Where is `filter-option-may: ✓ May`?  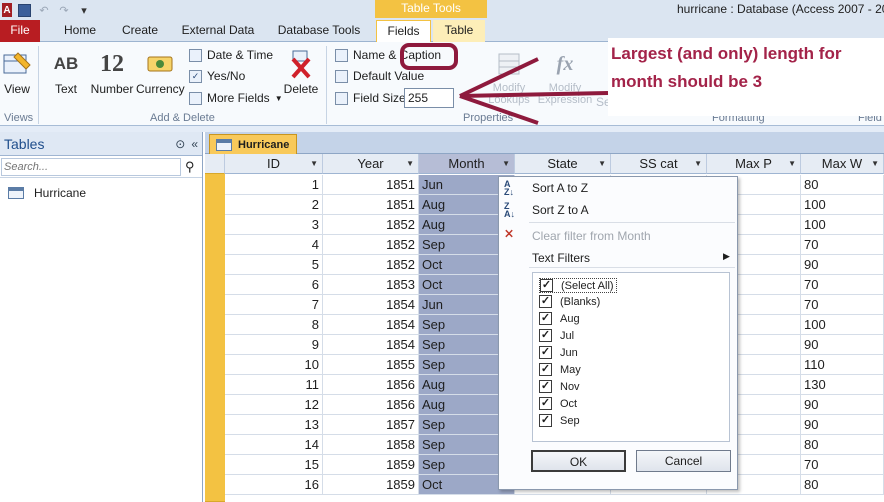
filter-option-may: ✓ May is located at coordinates (560, 369).